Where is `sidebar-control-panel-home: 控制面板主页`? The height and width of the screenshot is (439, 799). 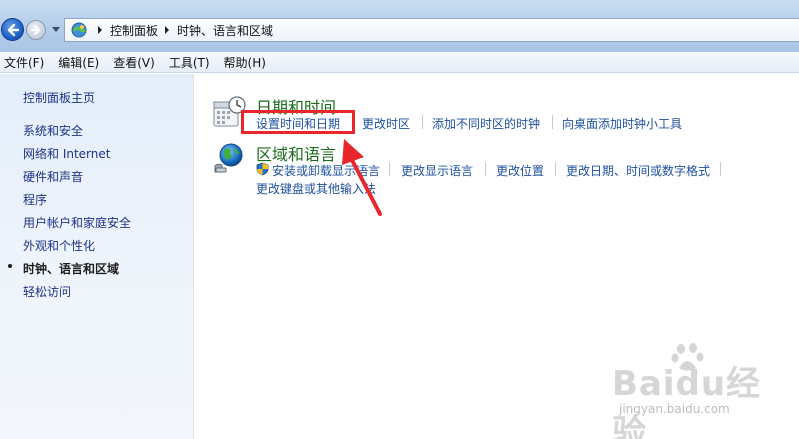 sidebar-control-panel-home: 控制面板主页 is located at coordinates (59, 97).